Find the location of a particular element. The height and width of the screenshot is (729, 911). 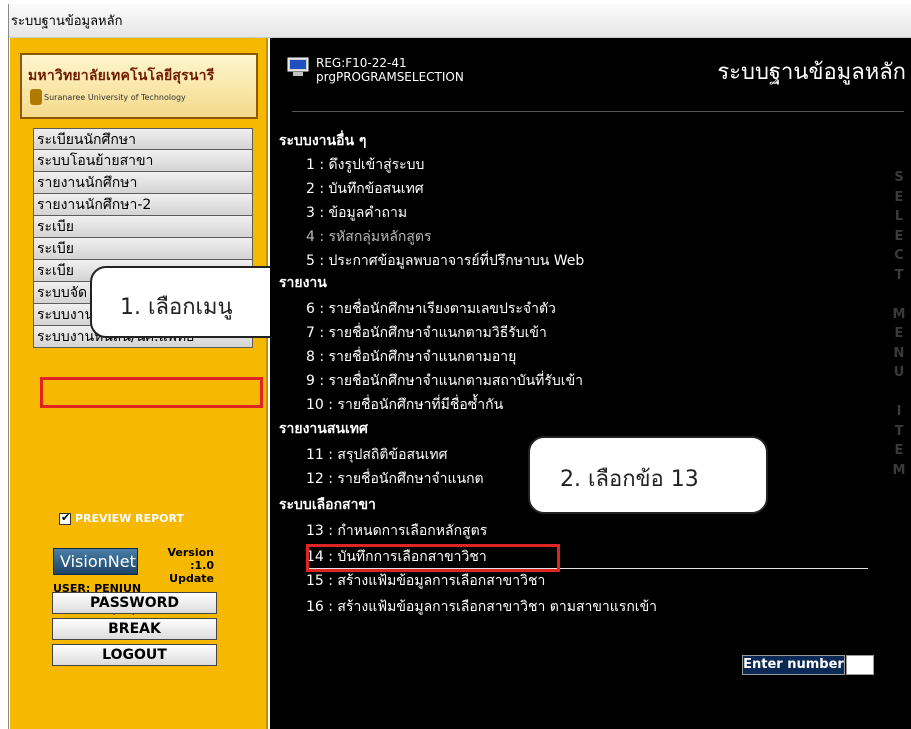

divider is located at coordinates (598, 111).